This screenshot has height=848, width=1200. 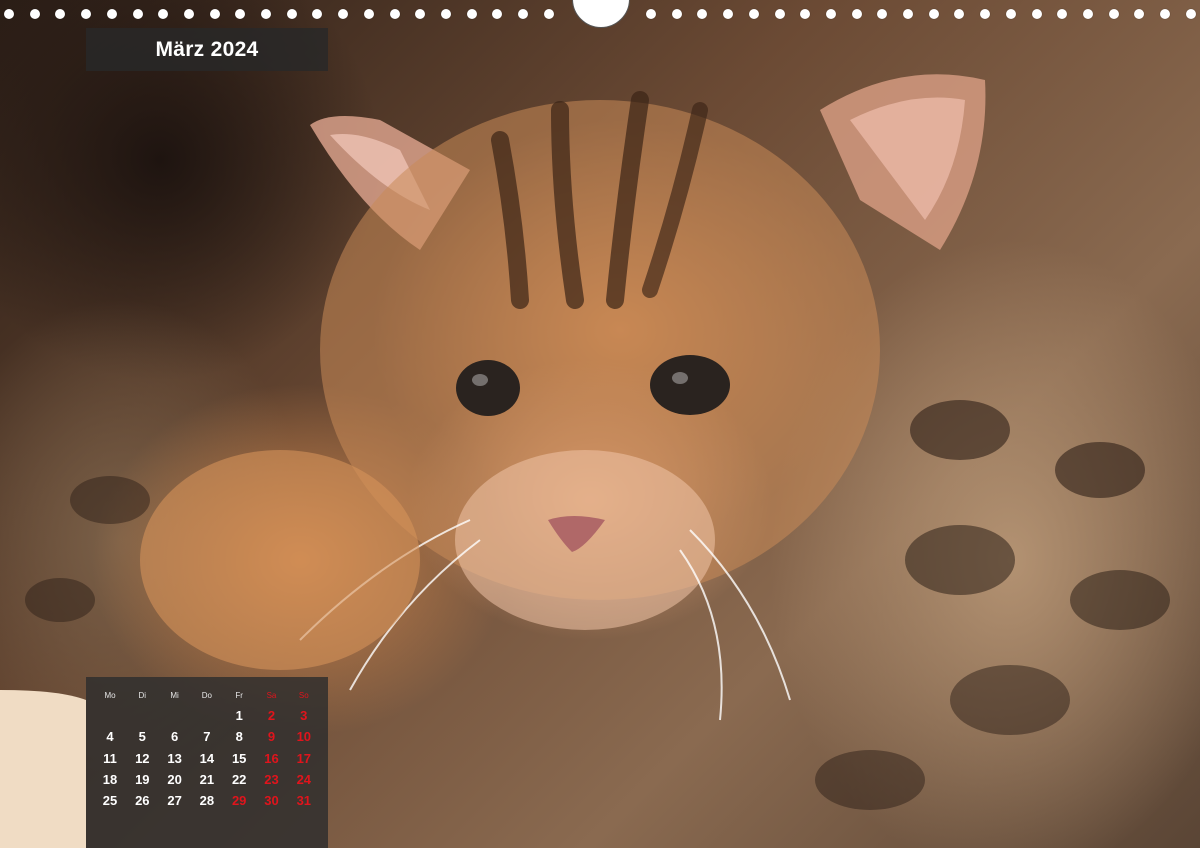 I want to click on calendar-week: 18 19 20 21 22 23 24, so click(x=207, y=780).